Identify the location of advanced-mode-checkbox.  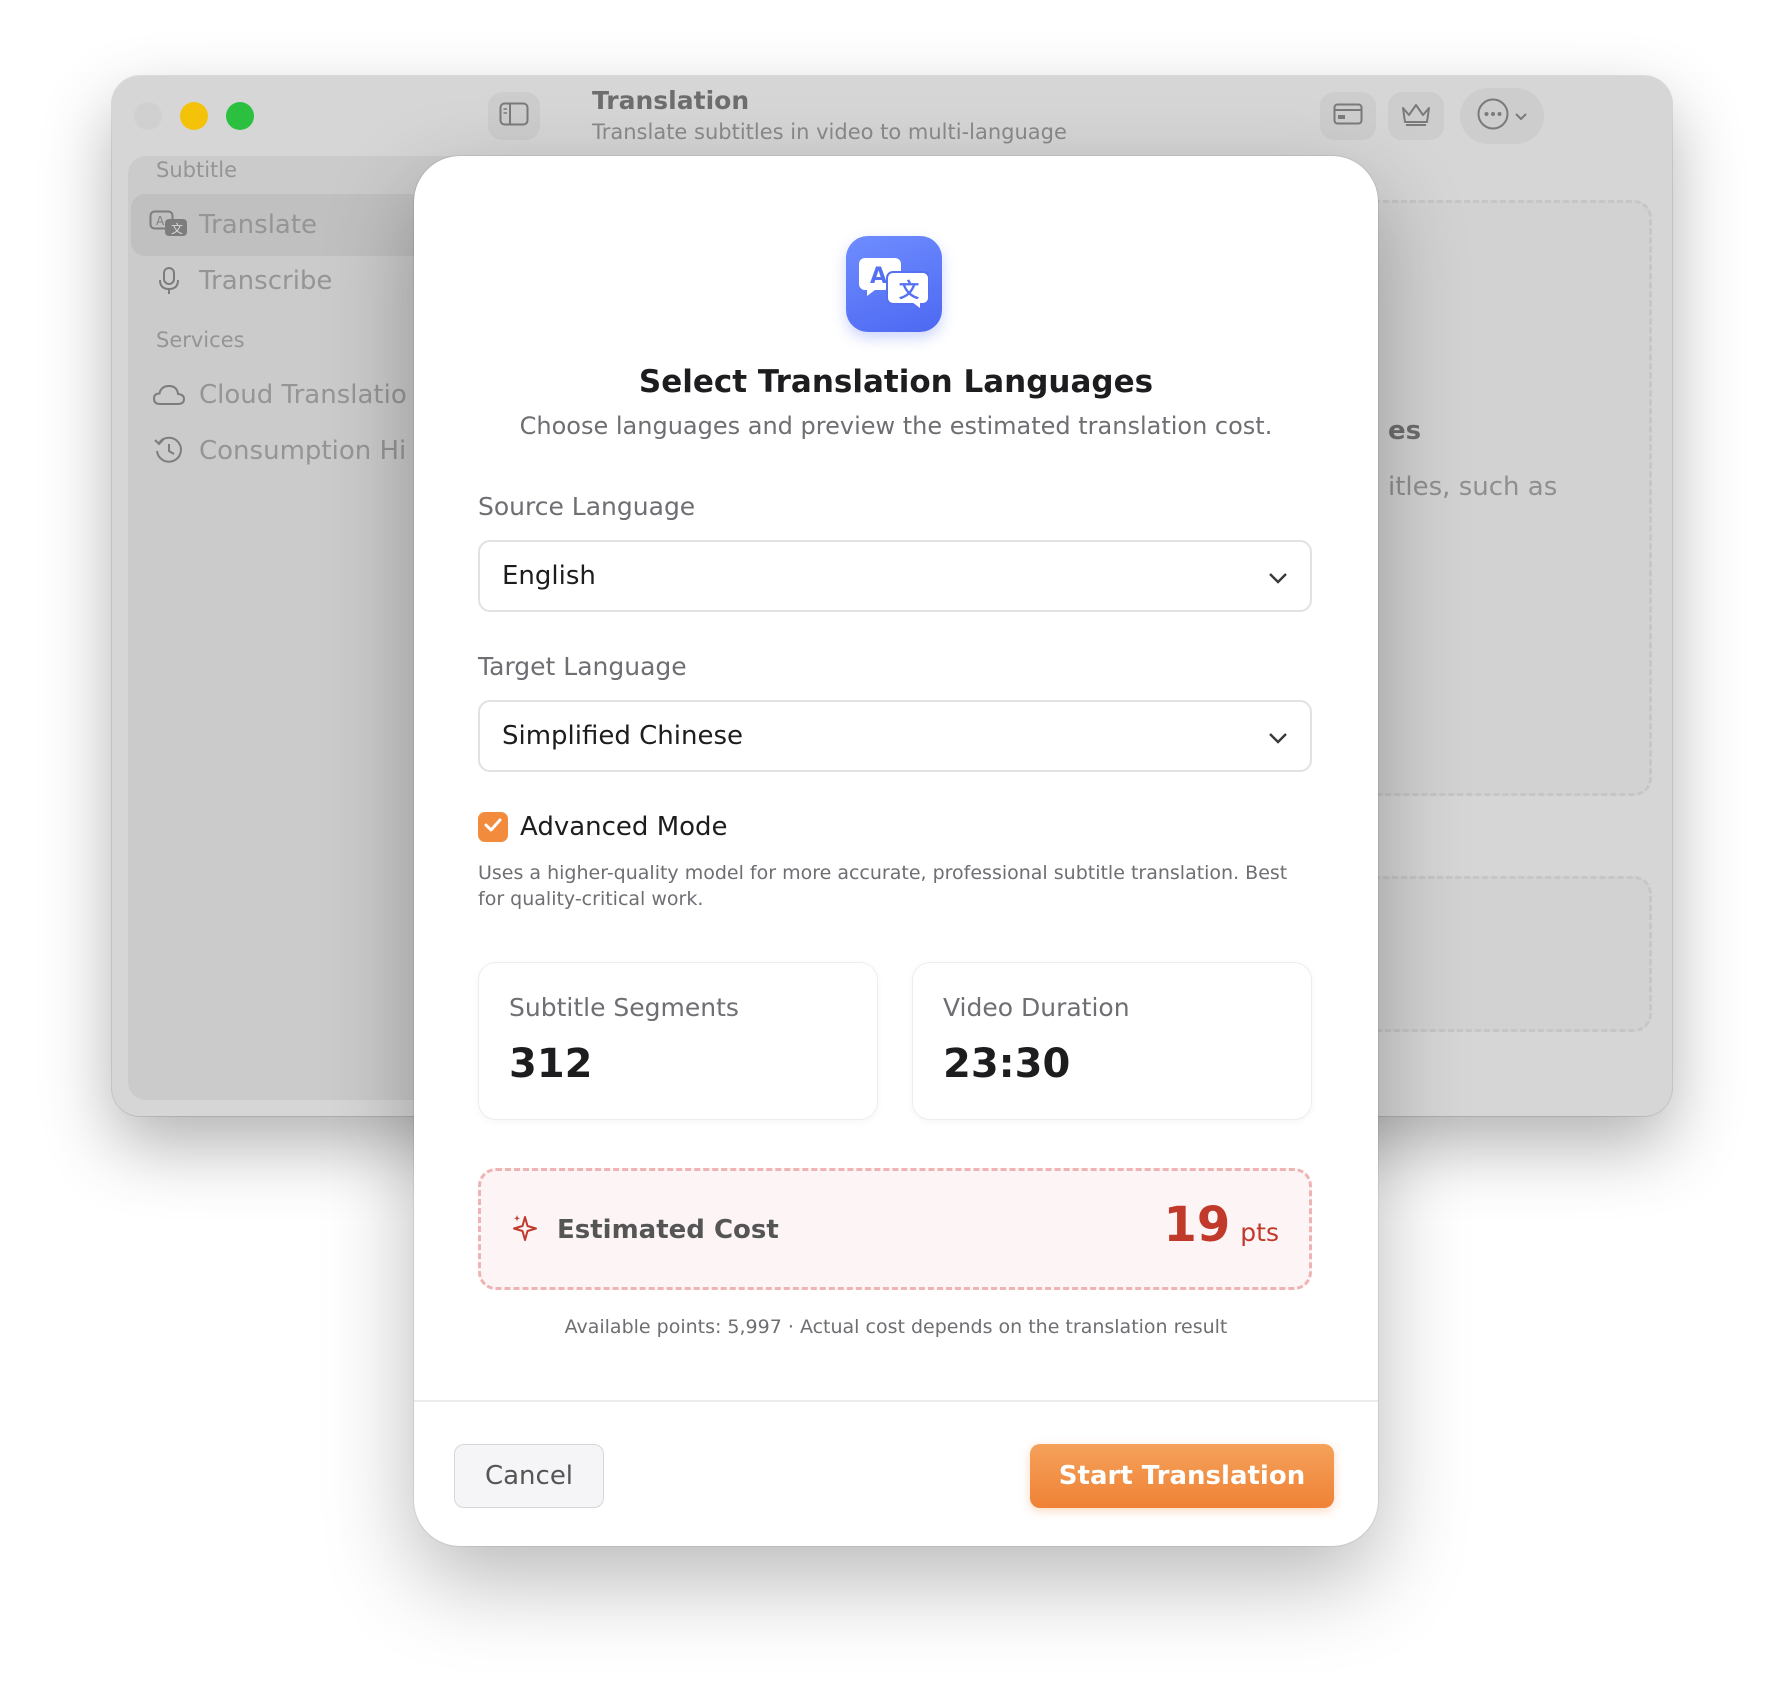
(493, 827).